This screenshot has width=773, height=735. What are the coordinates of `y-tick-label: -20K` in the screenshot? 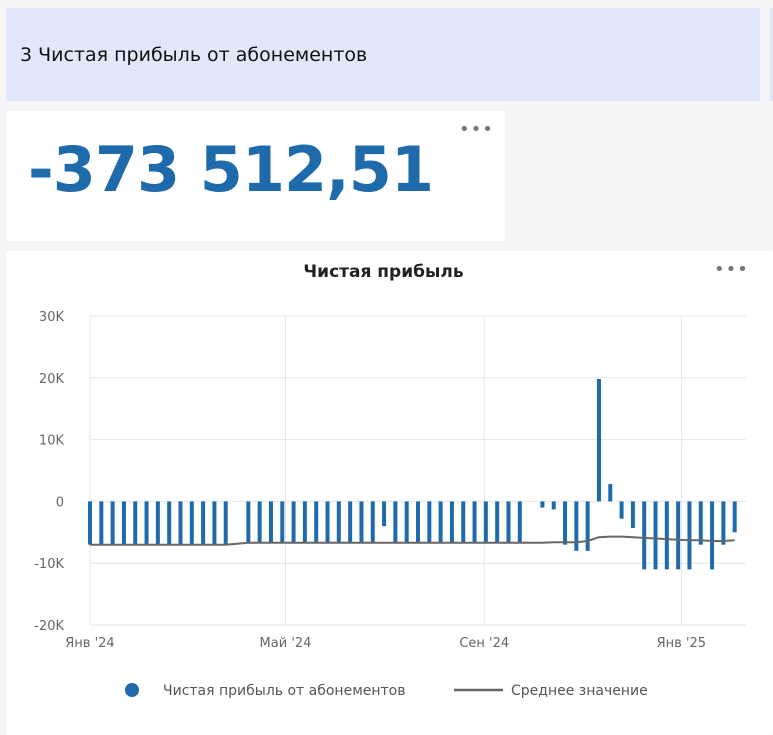 It's located at (49, 626).